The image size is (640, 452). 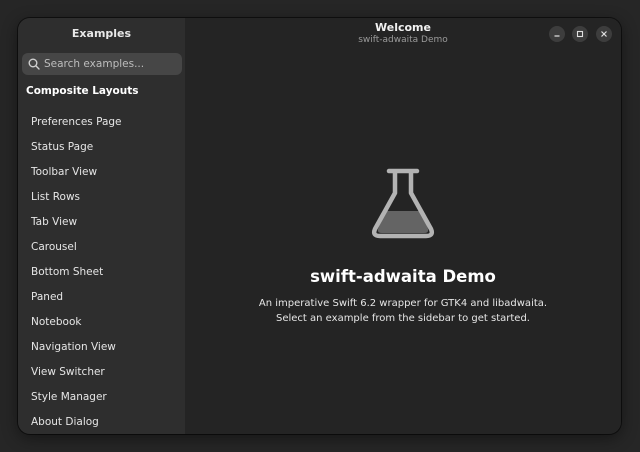 I want to click on close-icon, so click(x=604, y=34).